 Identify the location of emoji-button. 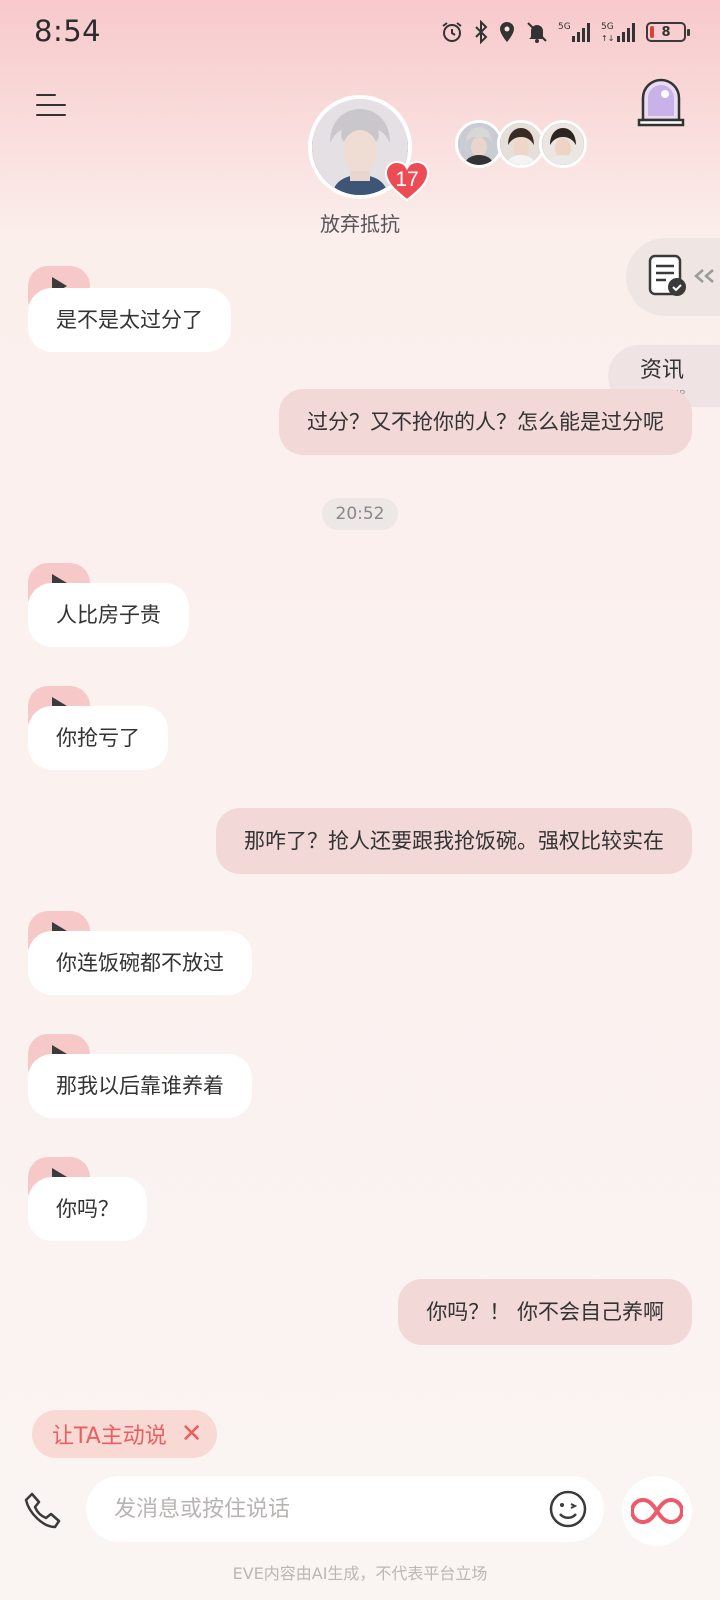
(568, 1509).